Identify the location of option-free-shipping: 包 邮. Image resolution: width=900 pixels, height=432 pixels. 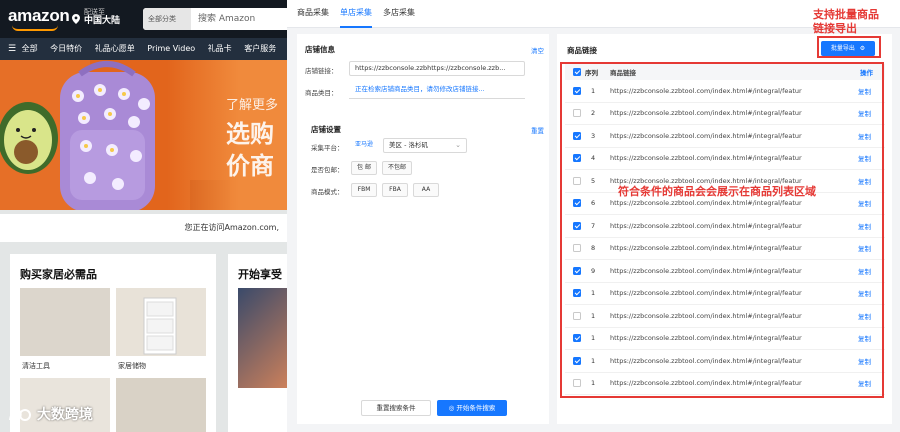
(364, 168).